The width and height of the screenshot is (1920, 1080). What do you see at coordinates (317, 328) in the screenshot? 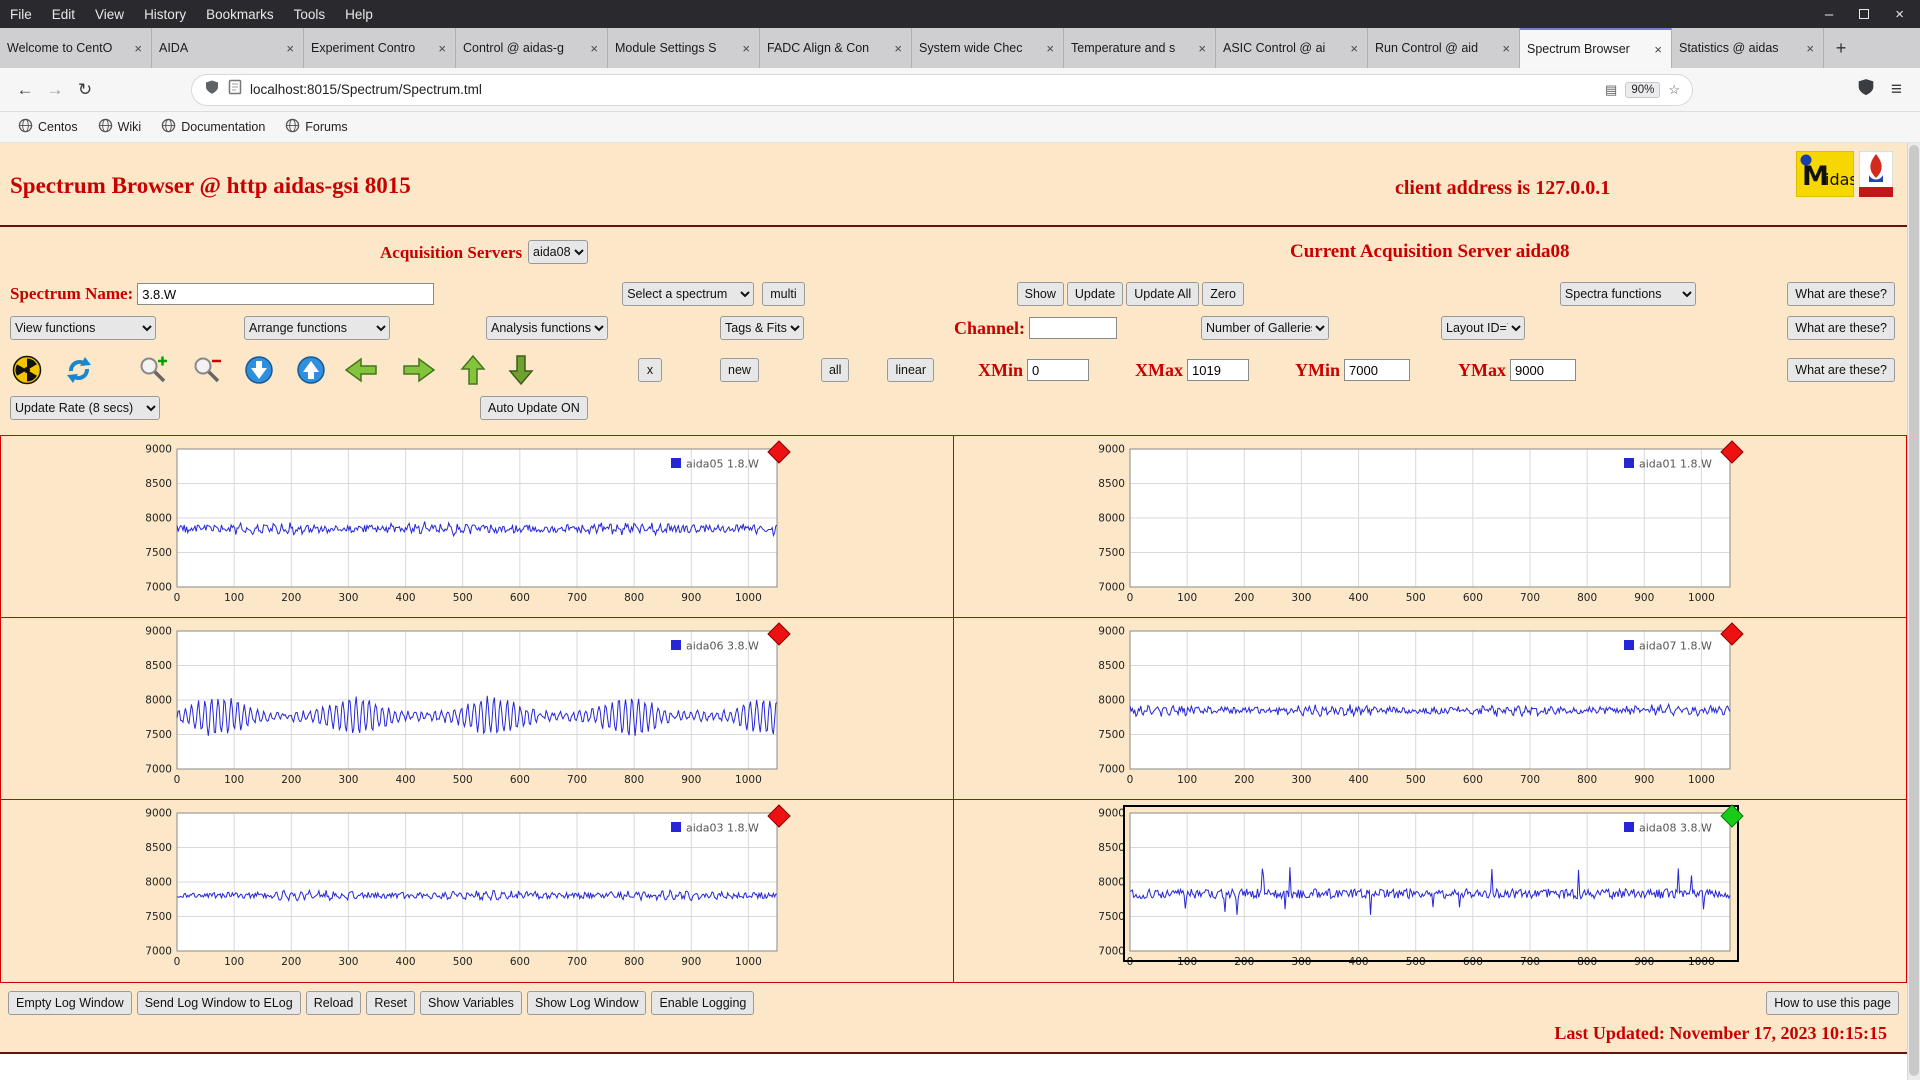
I see `arrange-functions-select: Arrange functions` at bounding box center [317, 328].